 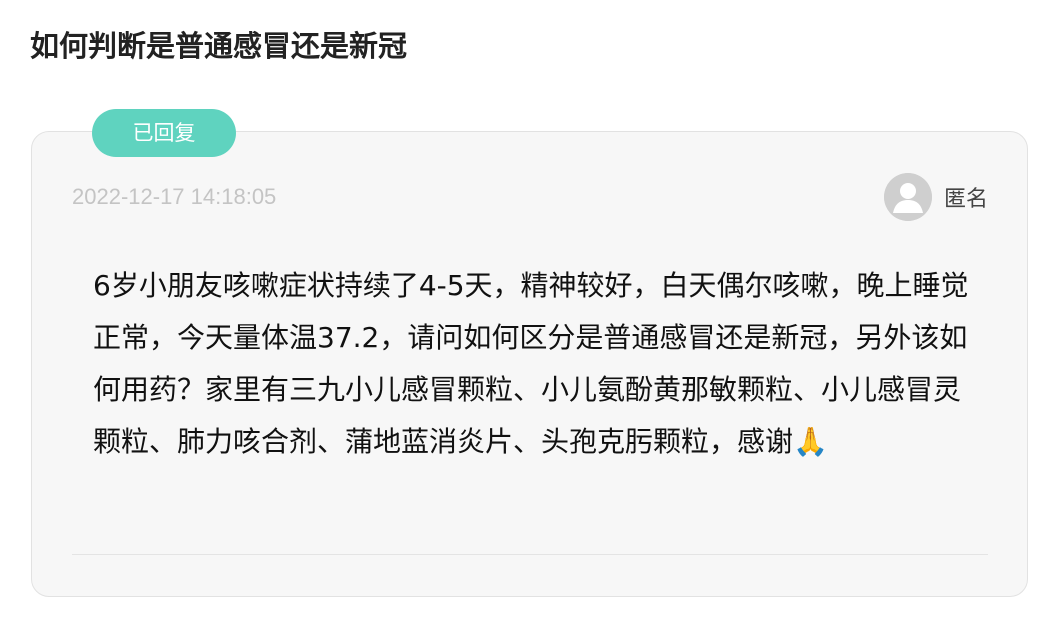 I want to click on page-title: 如何判断是普通感冒还是新冠, so click(x=219, y=46).